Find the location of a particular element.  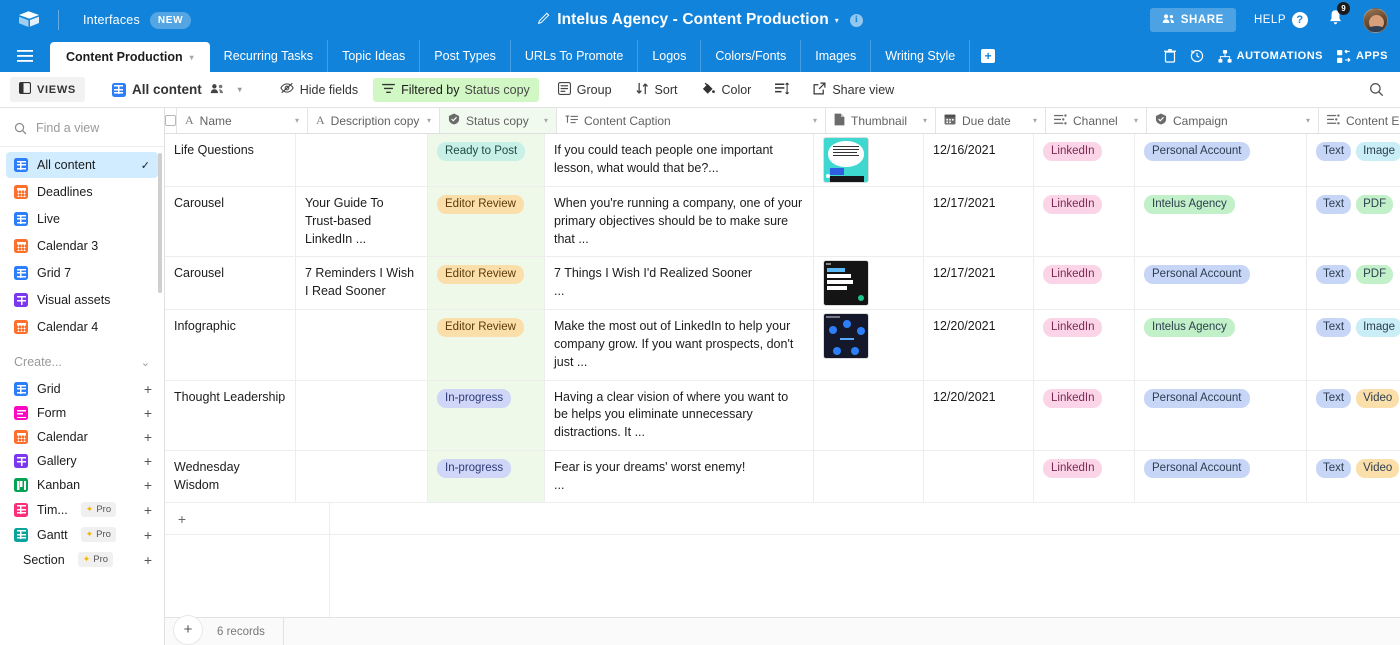

color-button: Color is located at coordinates (726, 90).